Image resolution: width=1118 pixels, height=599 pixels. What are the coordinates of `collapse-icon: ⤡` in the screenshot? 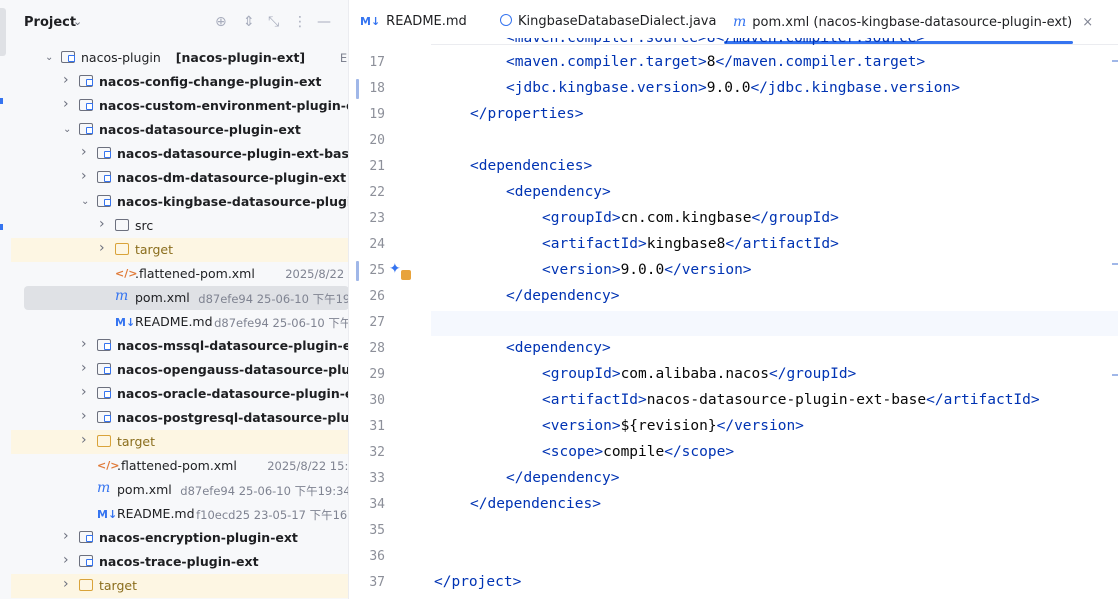 It's located at (273, 22).